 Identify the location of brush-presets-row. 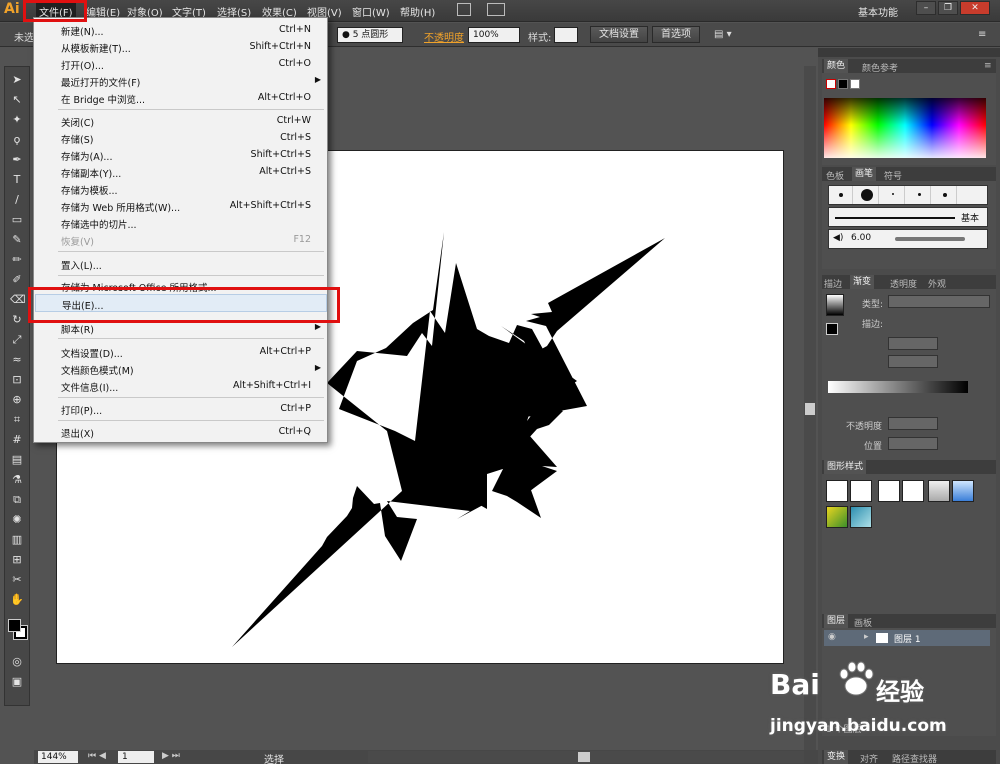
(908, 195).